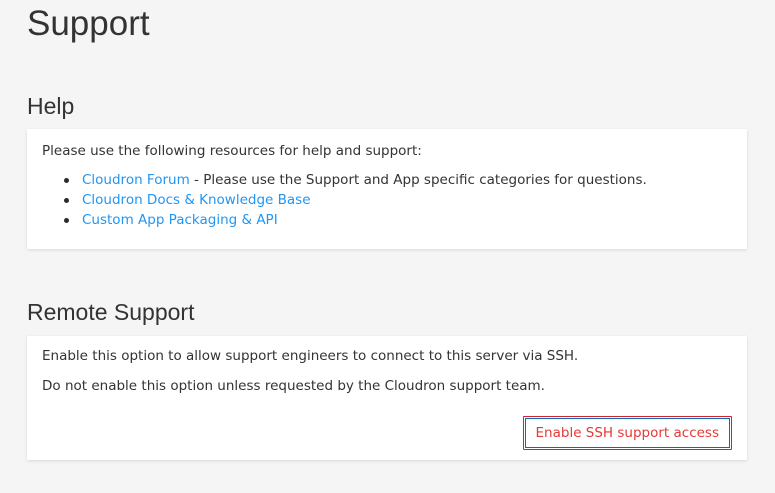  I want to click on cloudron-forum-link: Cloudron Forum, so click(136, 180).